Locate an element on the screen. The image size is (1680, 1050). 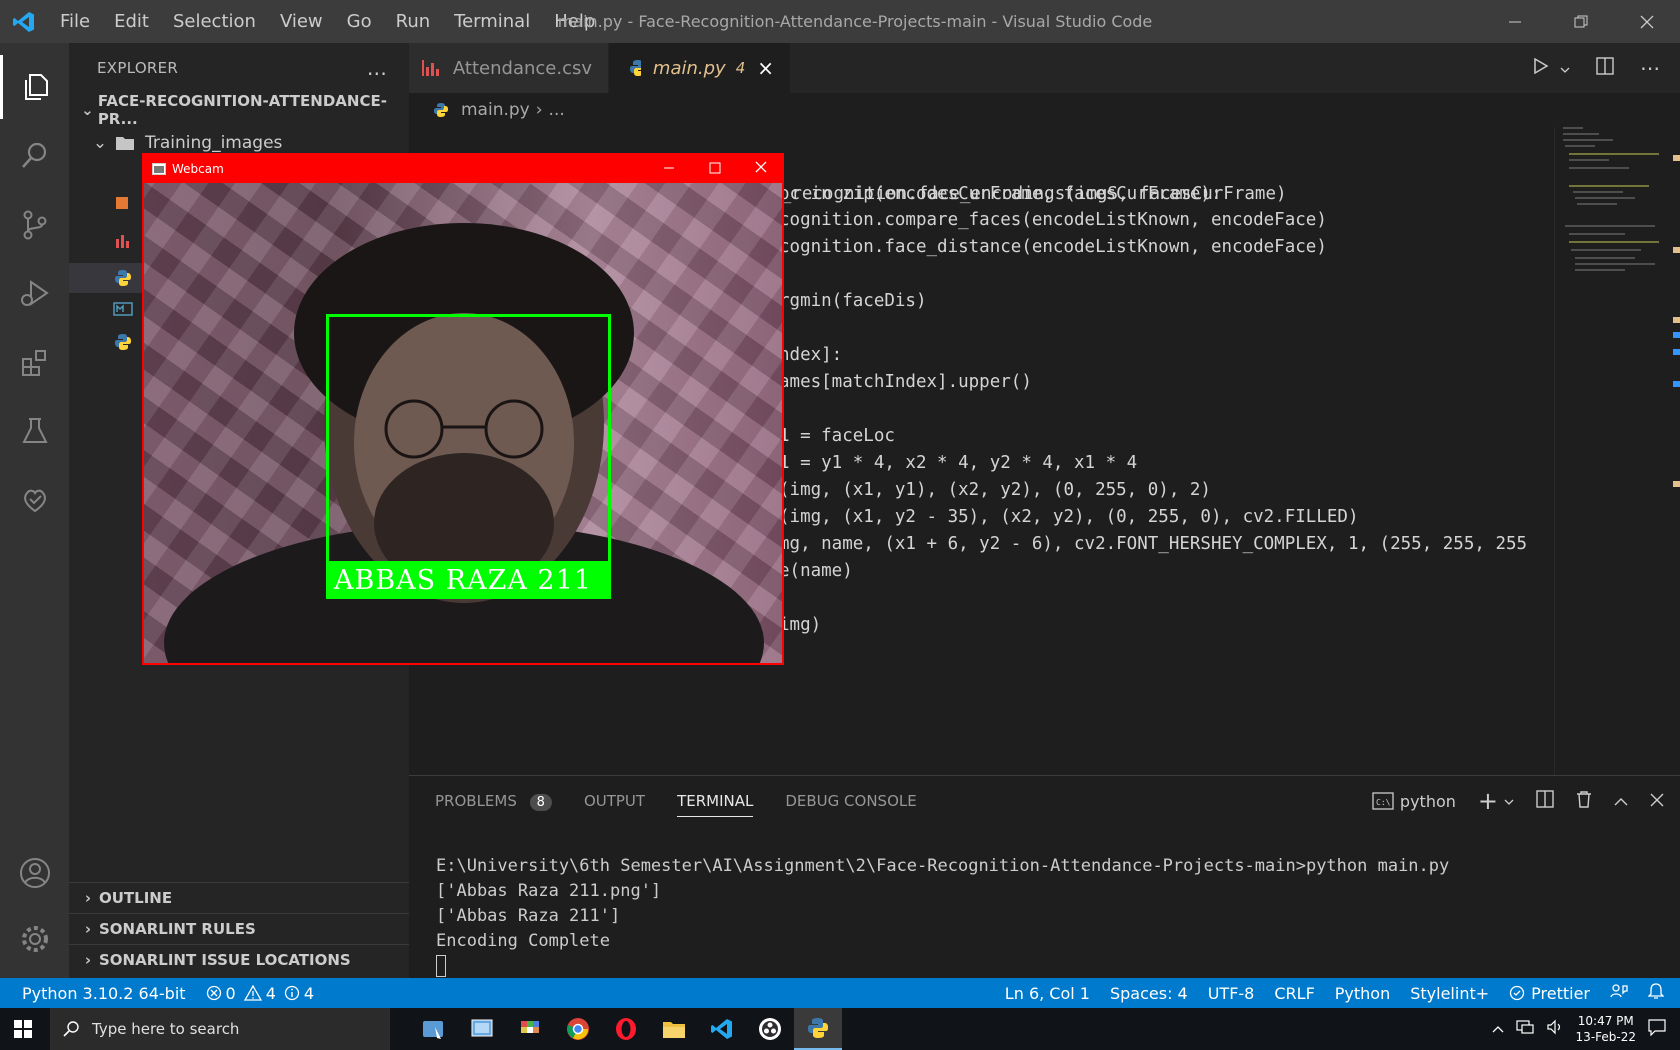
chevron-down-icon is located at coordinates (1509, 801).